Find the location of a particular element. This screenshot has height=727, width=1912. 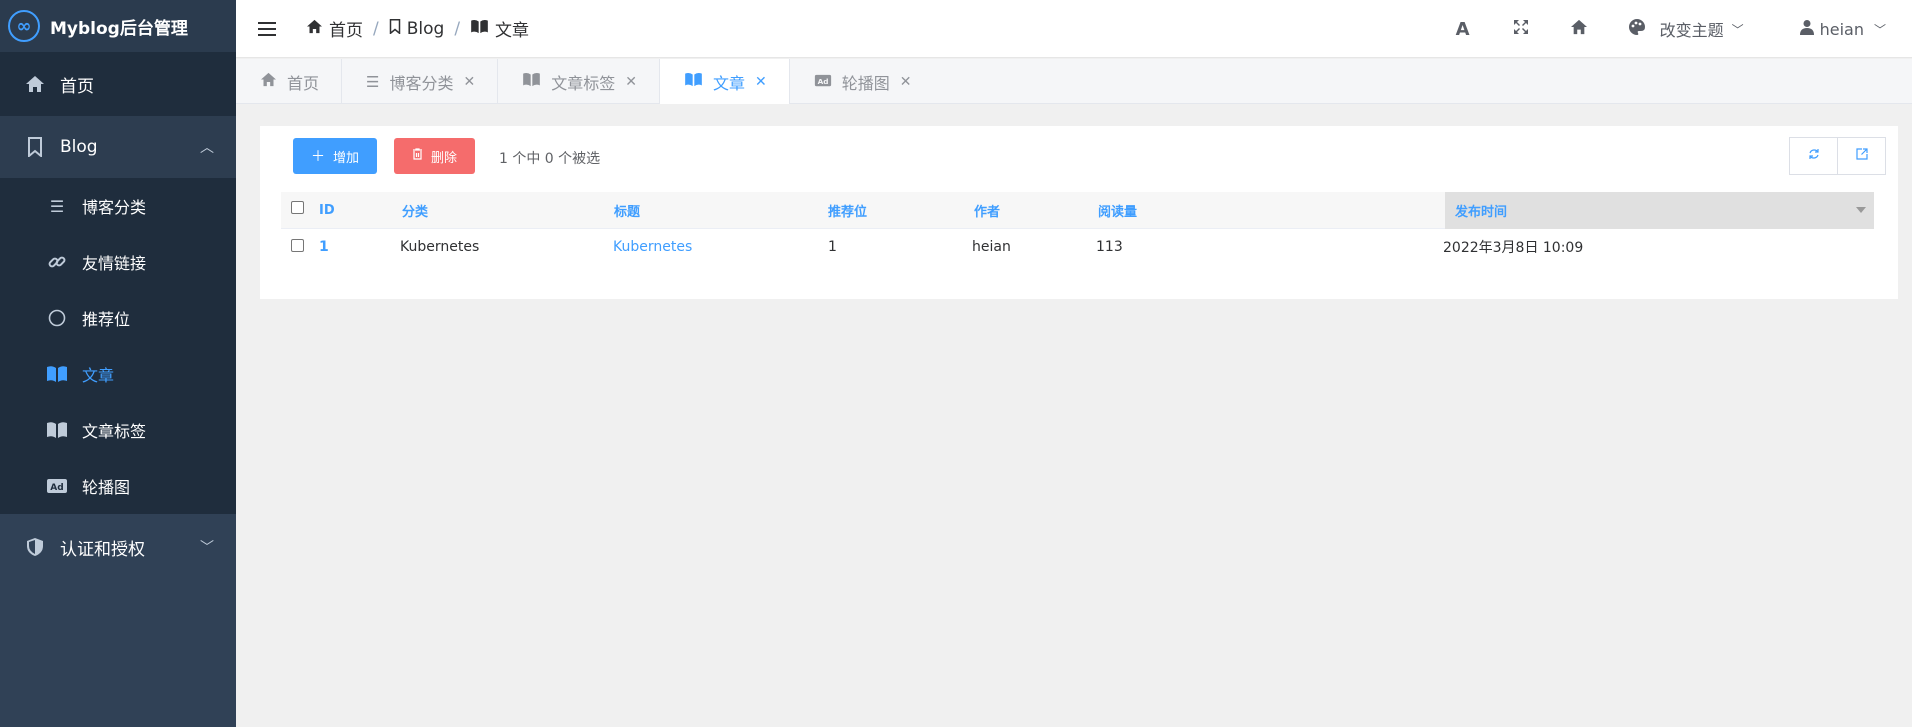

sidebar-item-label: 文章 is located at coordinates (98, 375).